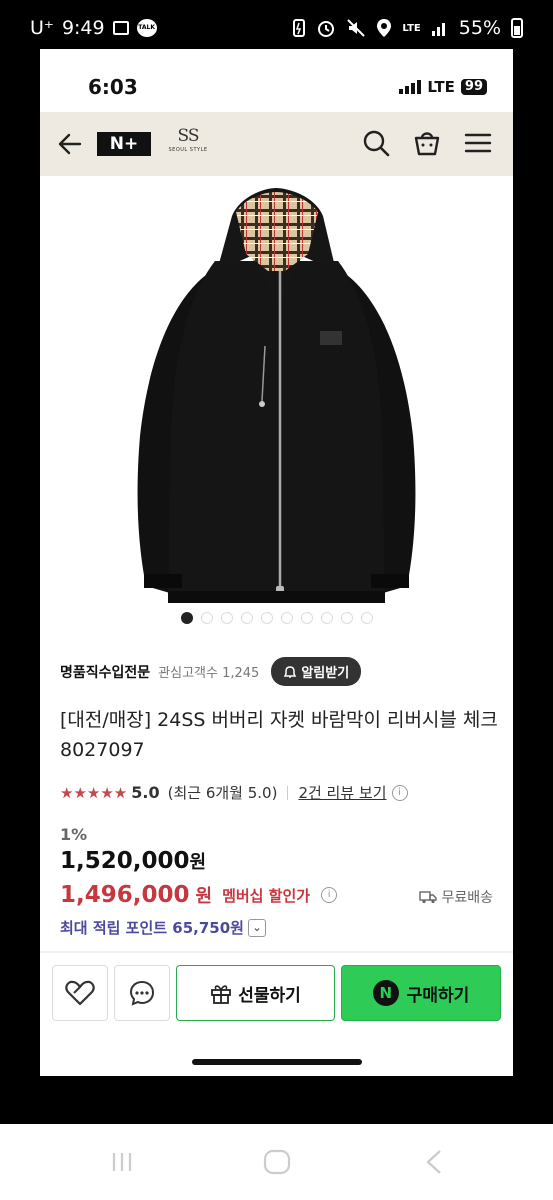 The width and height of the screenshot is (553, 1200). What do you see at coordinates (70, 144) in the screenshot?
I see `back-arrow-icon` at bounding box center [70, 144].